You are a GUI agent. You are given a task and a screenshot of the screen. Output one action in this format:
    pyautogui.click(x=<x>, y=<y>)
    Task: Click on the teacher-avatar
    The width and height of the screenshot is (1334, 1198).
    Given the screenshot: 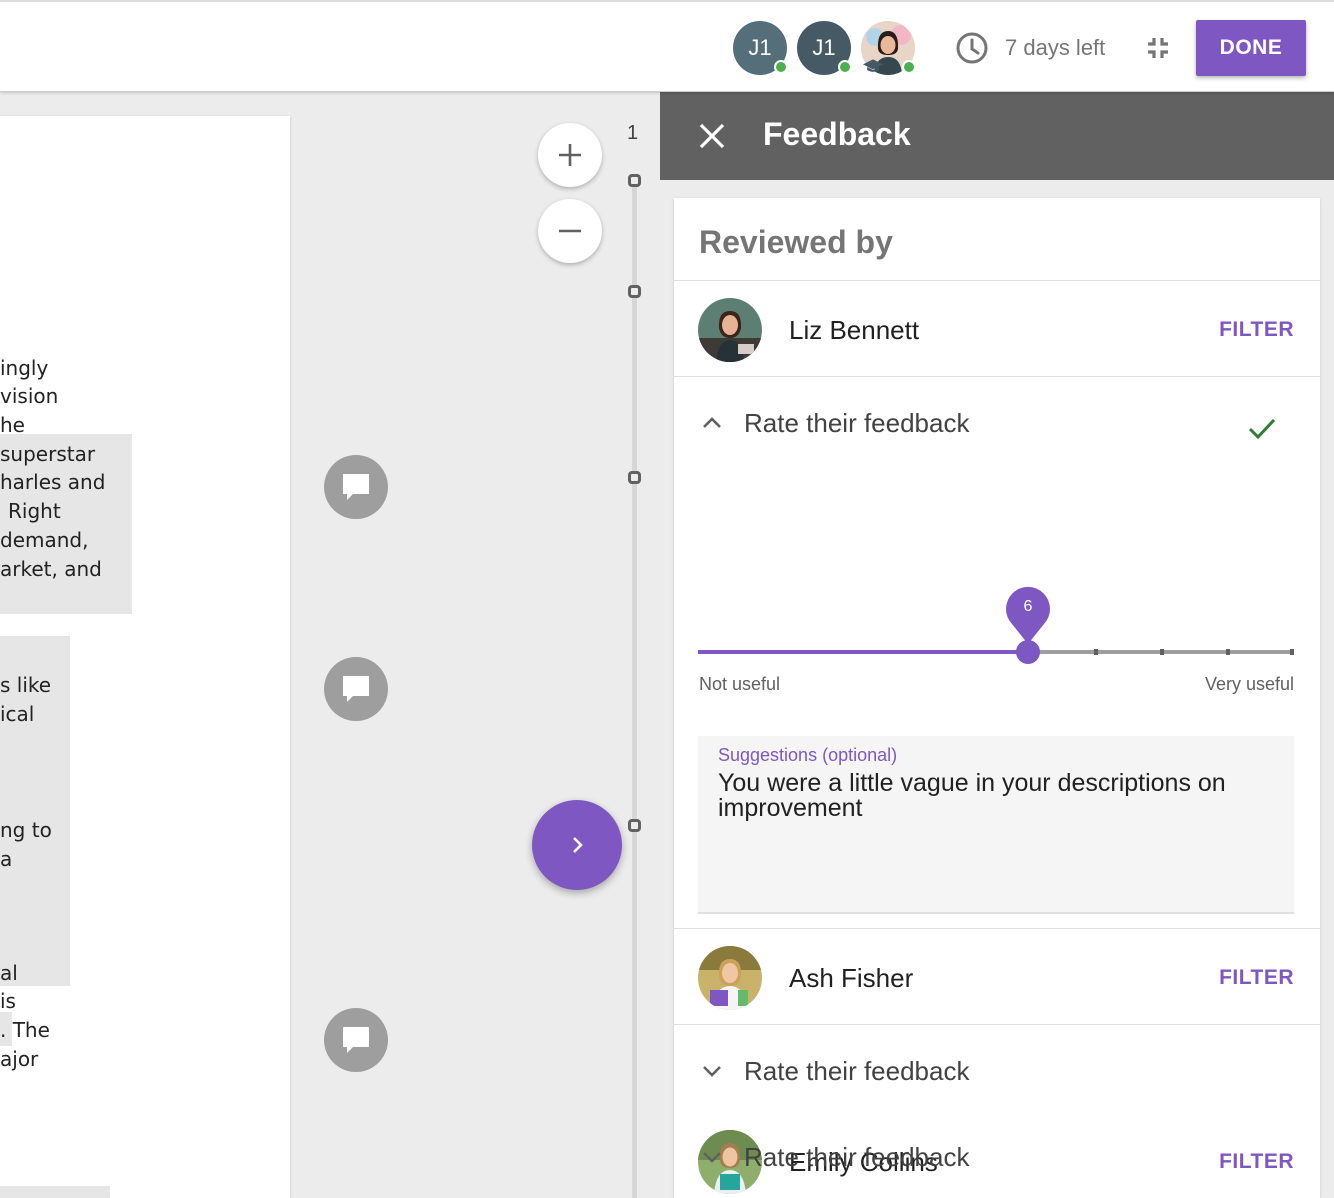 What is the action you would take?
    pyautogui.click(x=888, y=48)
    